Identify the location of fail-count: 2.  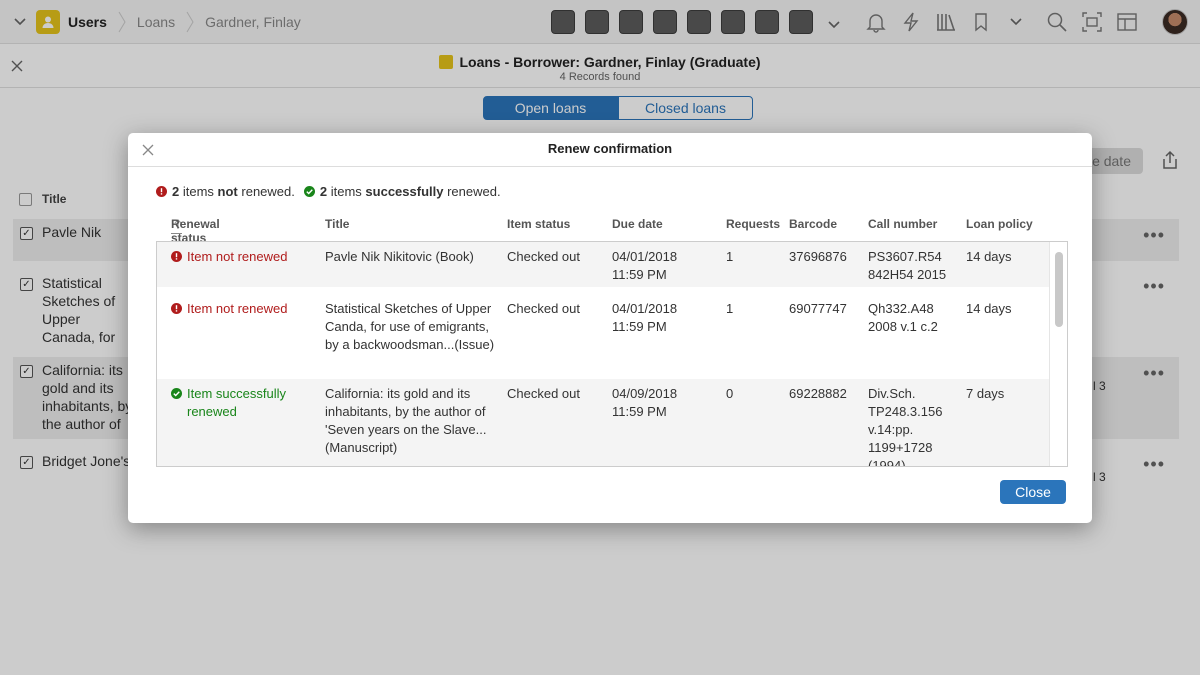
(176, 191).